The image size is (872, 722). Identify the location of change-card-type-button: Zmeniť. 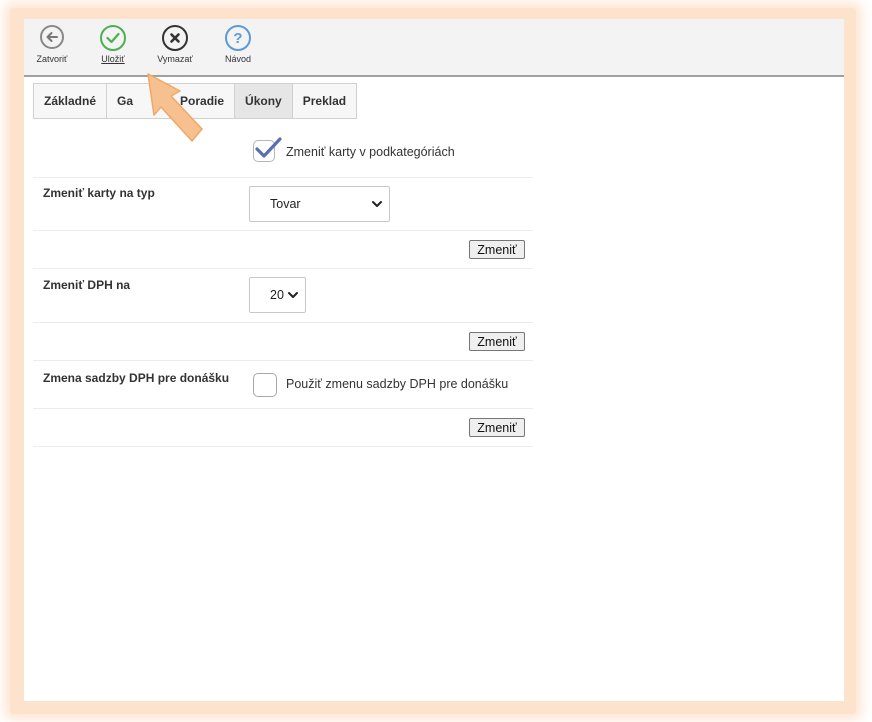
(497, 249).